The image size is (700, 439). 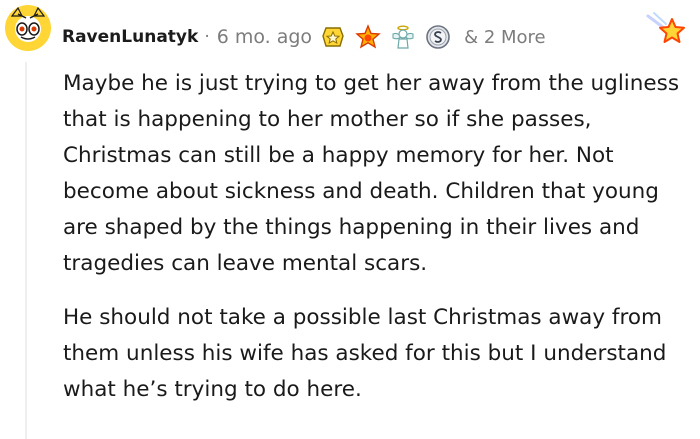 I want to click on thread-line, so click(x=26, y=250).